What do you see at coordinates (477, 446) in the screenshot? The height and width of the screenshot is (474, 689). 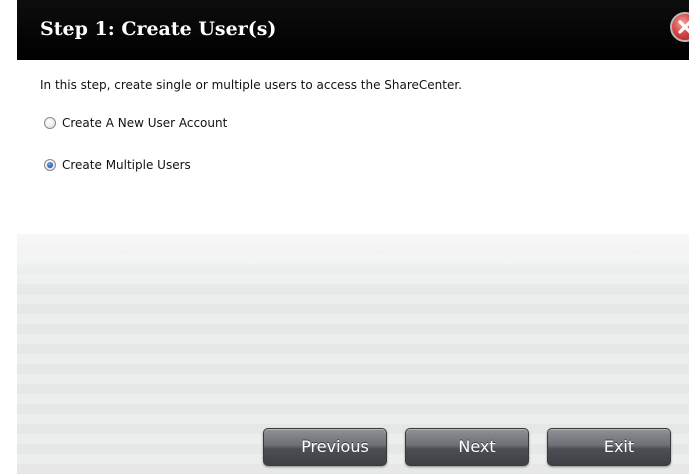 I see `next-button-label: Next` at bounding box center [477, 446].